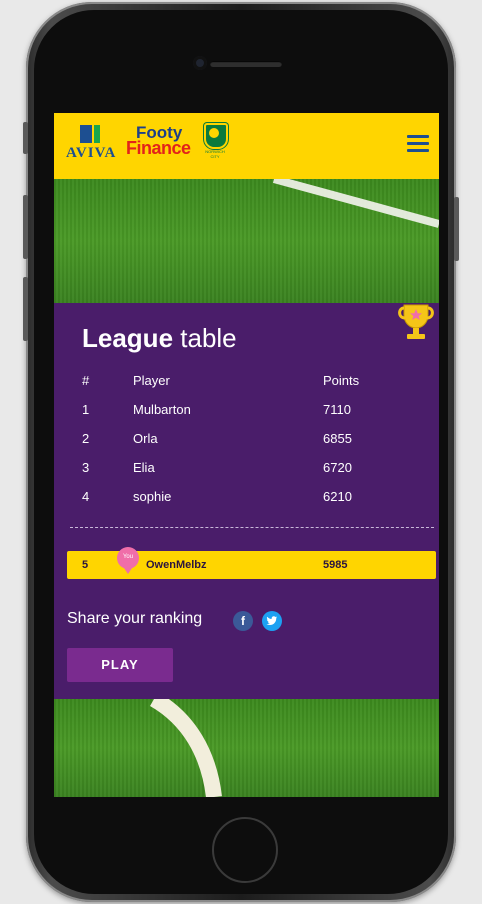  Describe the element at coordinates (91, 153) in the screenshot. I see `aviva-logo-text: AVIVA` at that location.